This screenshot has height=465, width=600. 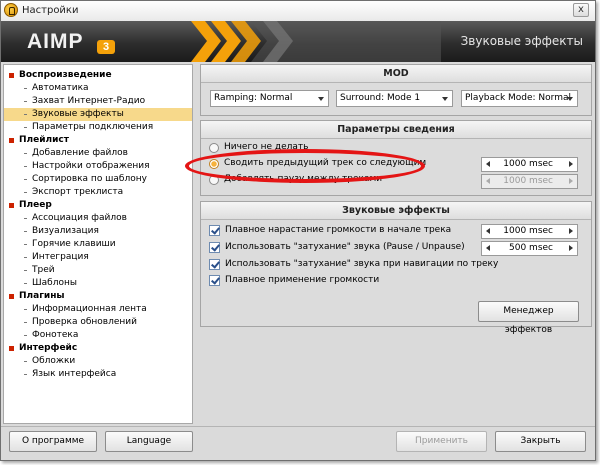 I want to click on aimp-logo-version: 3, so click(x=106, y=47).